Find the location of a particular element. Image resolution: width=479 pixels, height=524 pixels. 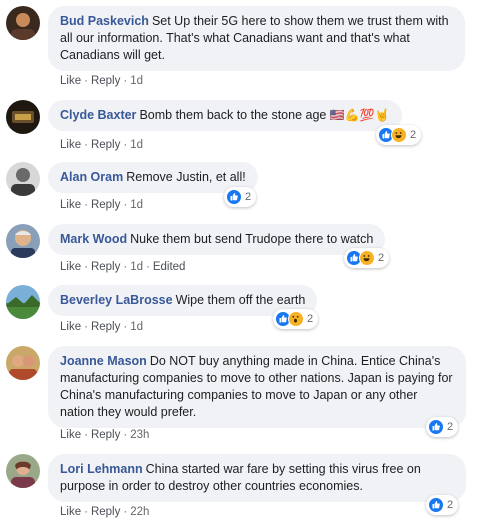

comment-author: Joanne Mason is located at coordinates (103, 361).